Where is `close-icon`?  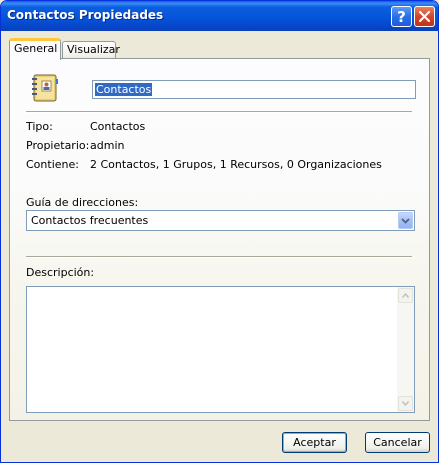 close-icon is located at coordinates (424, 16).